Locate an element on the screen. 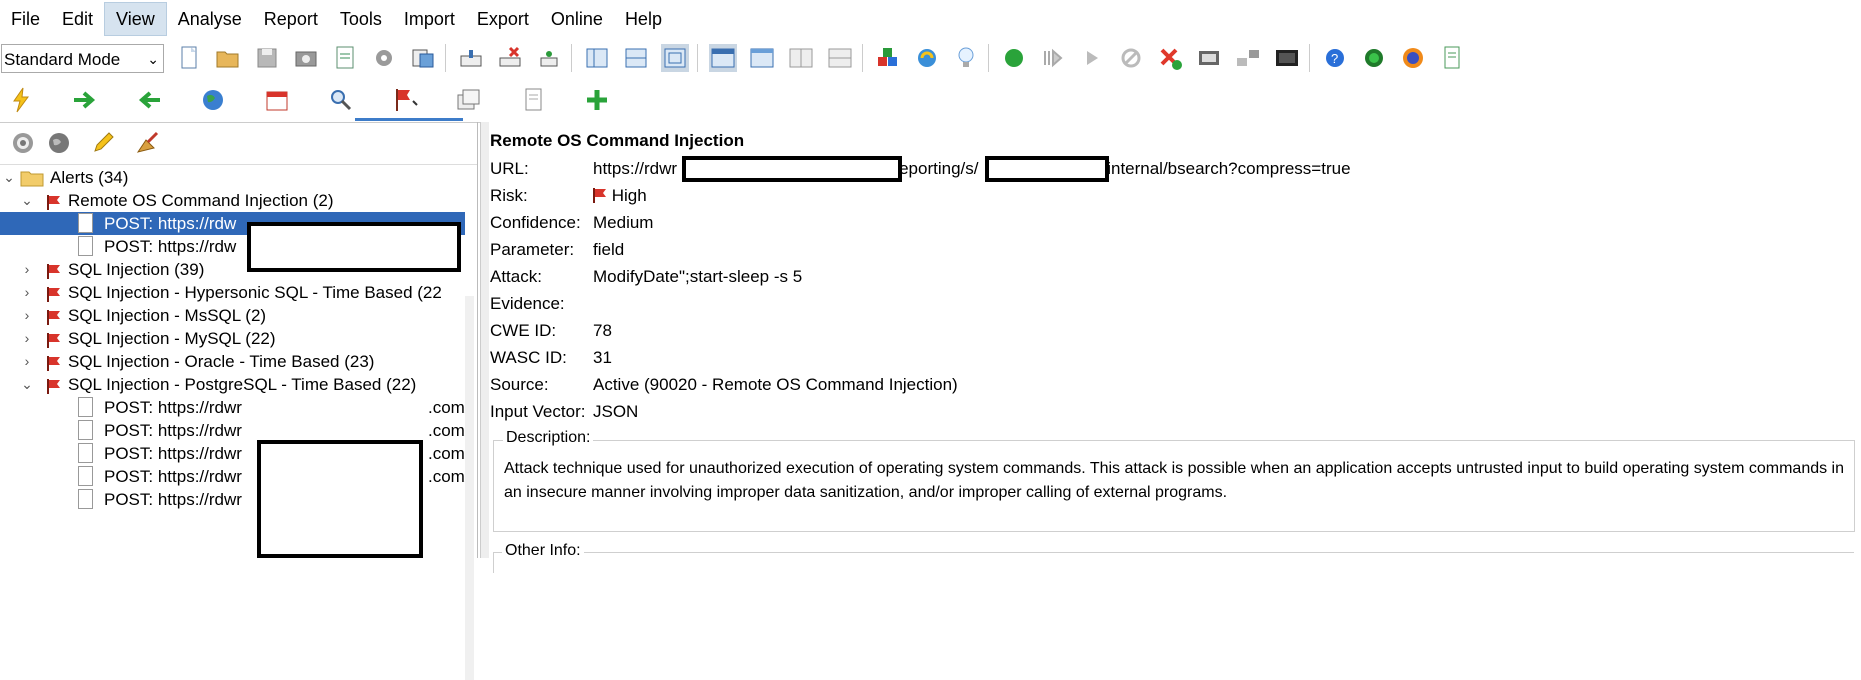  export-icon is located at coordinates (423, 58).